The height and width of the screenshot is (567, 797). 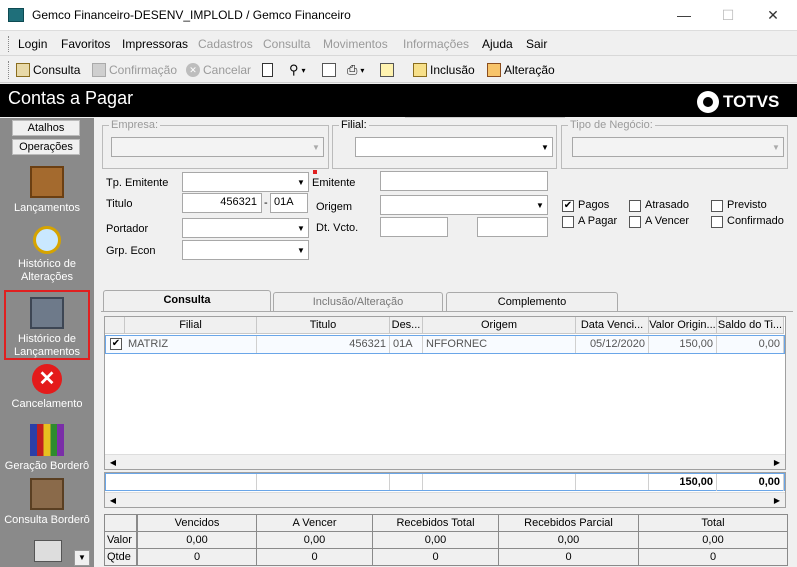 I want to click on cell-des: 01A, so click(x=406, y=344).